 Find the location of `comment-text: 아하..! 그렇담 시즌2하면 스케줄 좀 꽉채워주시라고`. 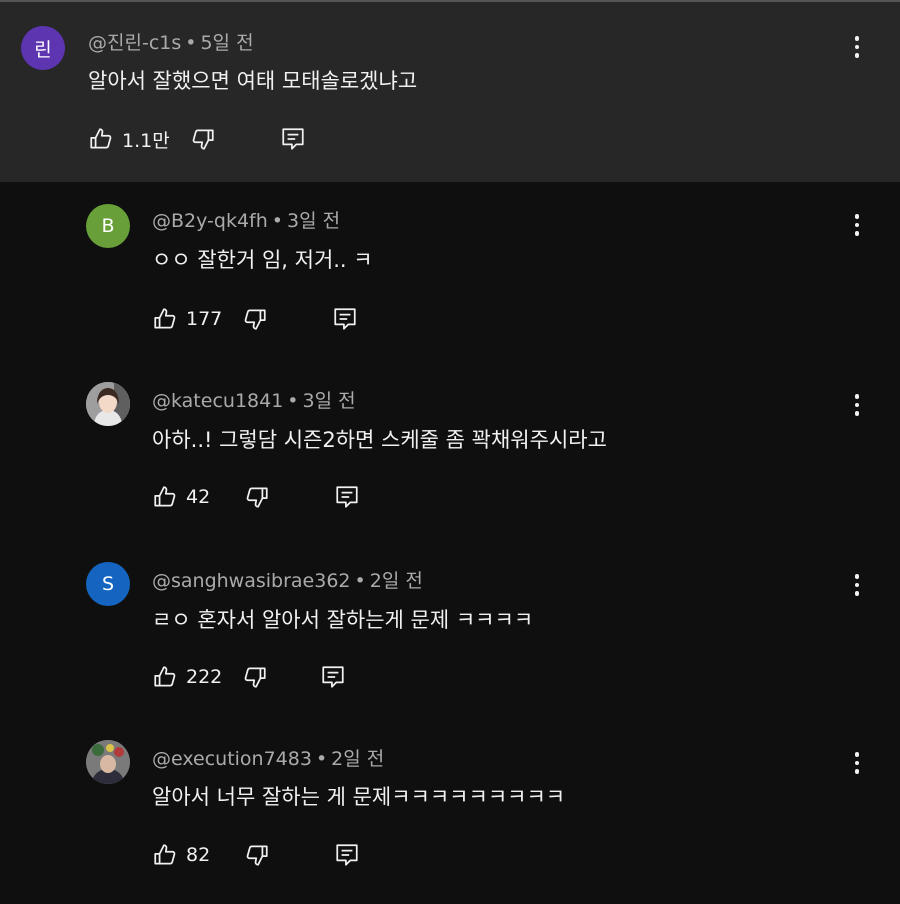

comment-text: 아하..! 그렇담 시즌2하면 스케줄 좀 꽉채워주시라고 is located at coordinates (379, 440).